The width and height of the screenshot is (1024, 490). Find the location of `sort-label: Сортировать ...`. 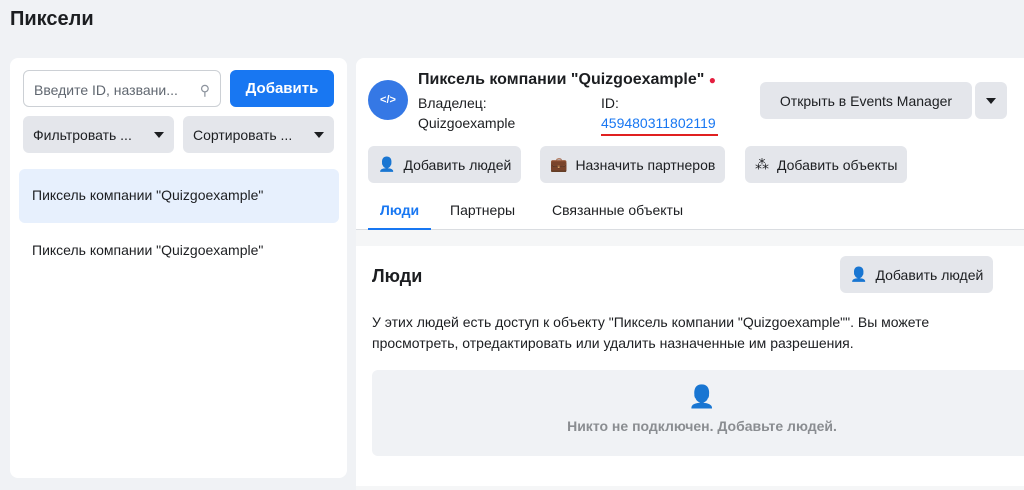

sort-label: Сортировать ... is located at coordinates (243, 134).